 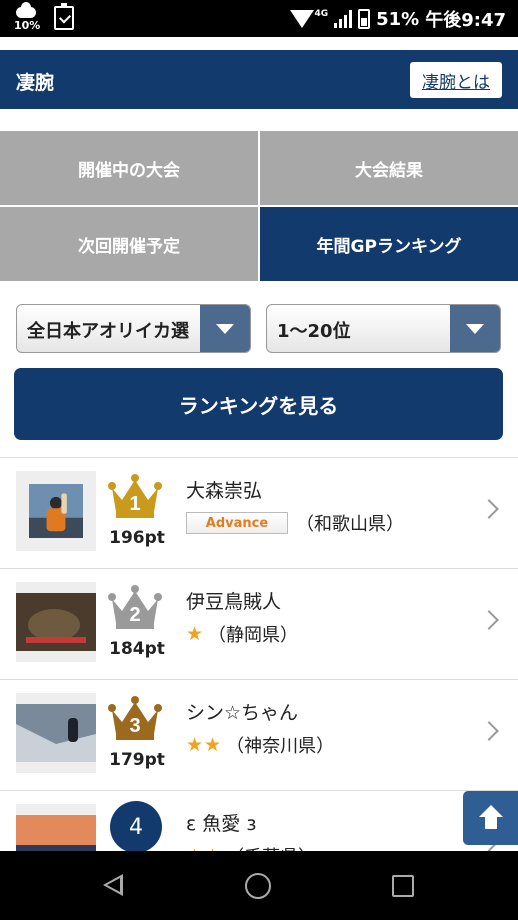 What do you see at coordinates (204, 745) in the screenshot?
I see `star-rating: ★★` at bounding box center [204, 745].